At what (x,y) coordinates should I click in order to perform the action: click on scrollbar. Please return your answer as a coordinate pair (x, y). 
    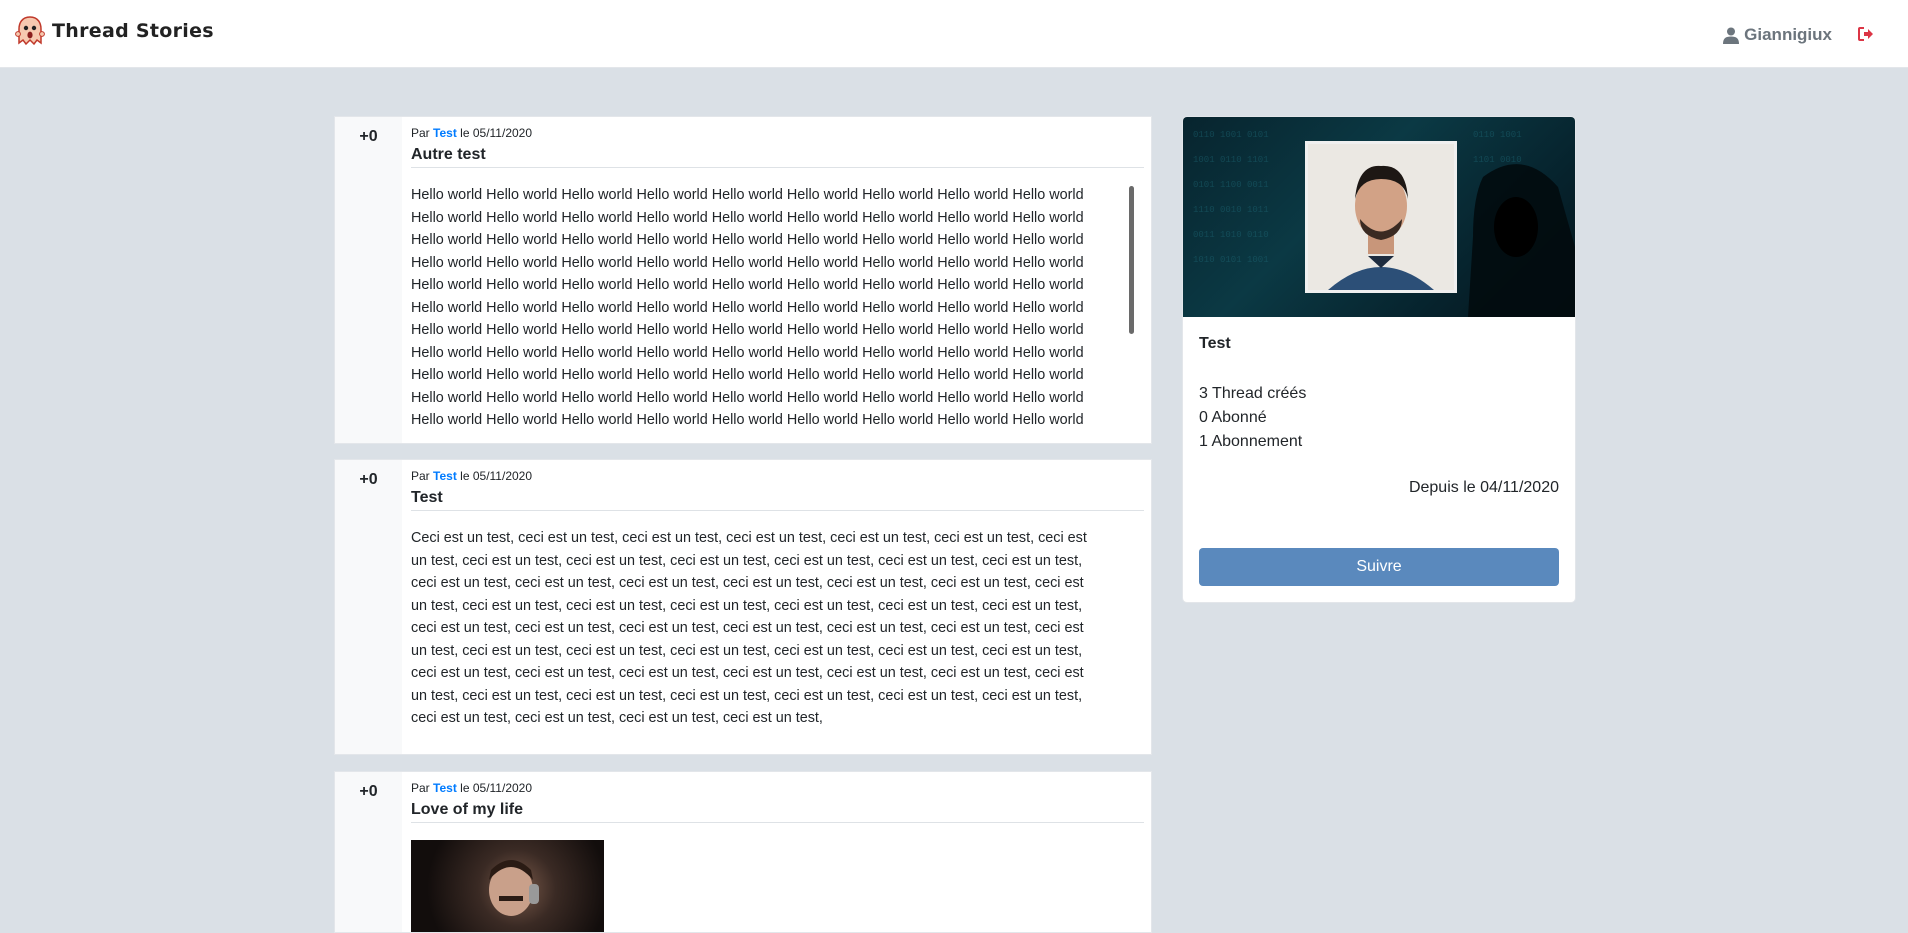
    Looking at the image, I should click on (1131, 260).